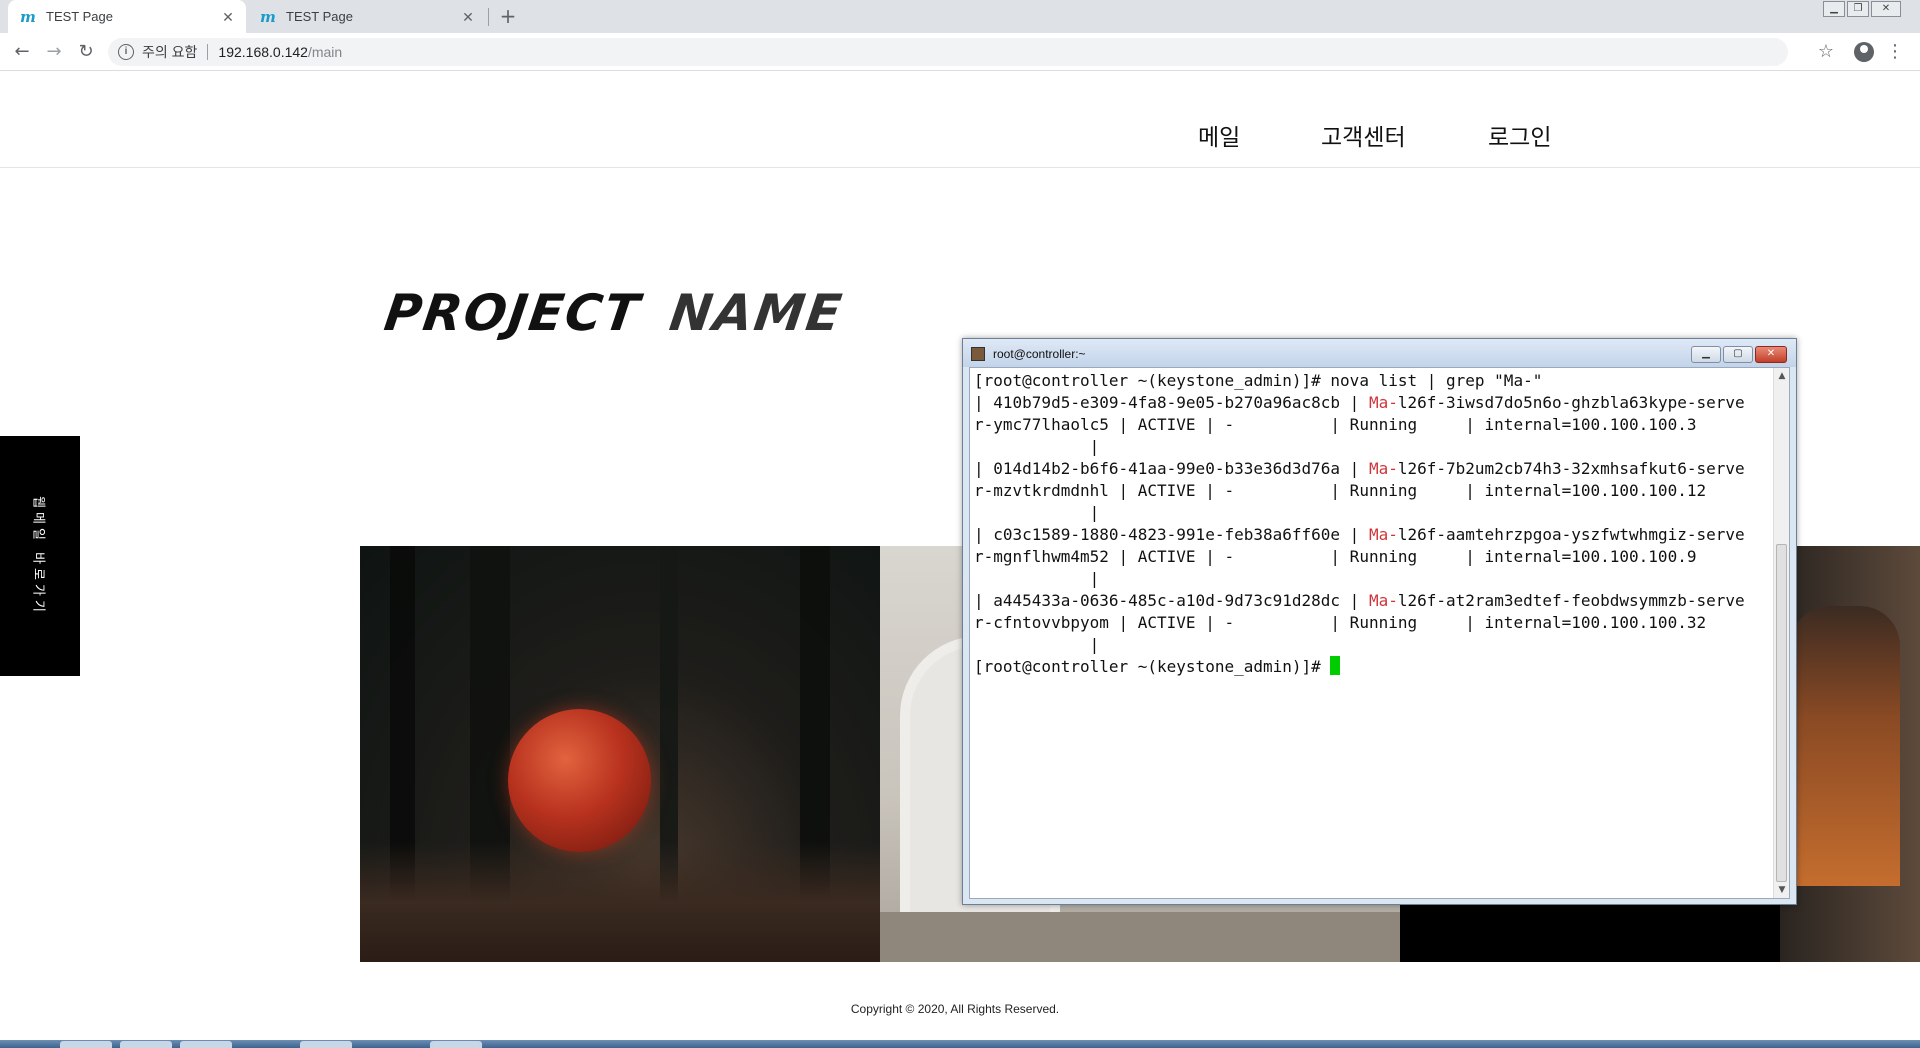 Image resolution: width=1920 pixels, height=1048 pixels. I want to click on terminal-cursor, so click(1335, 665).